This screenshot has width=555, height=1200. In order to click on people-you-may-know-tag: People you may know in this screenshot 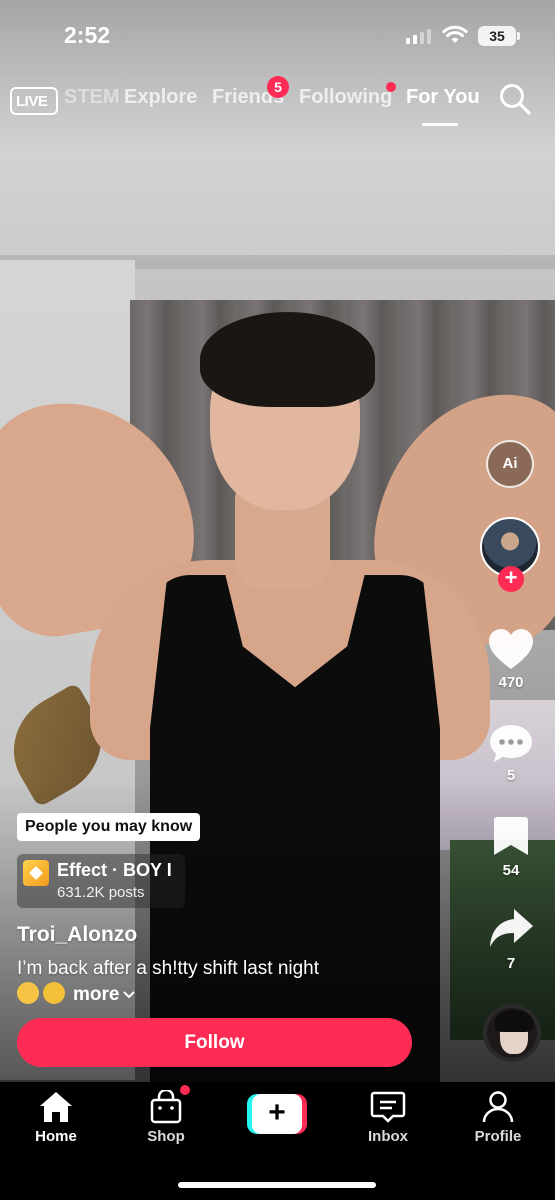, I will do `click(109, 827)`.